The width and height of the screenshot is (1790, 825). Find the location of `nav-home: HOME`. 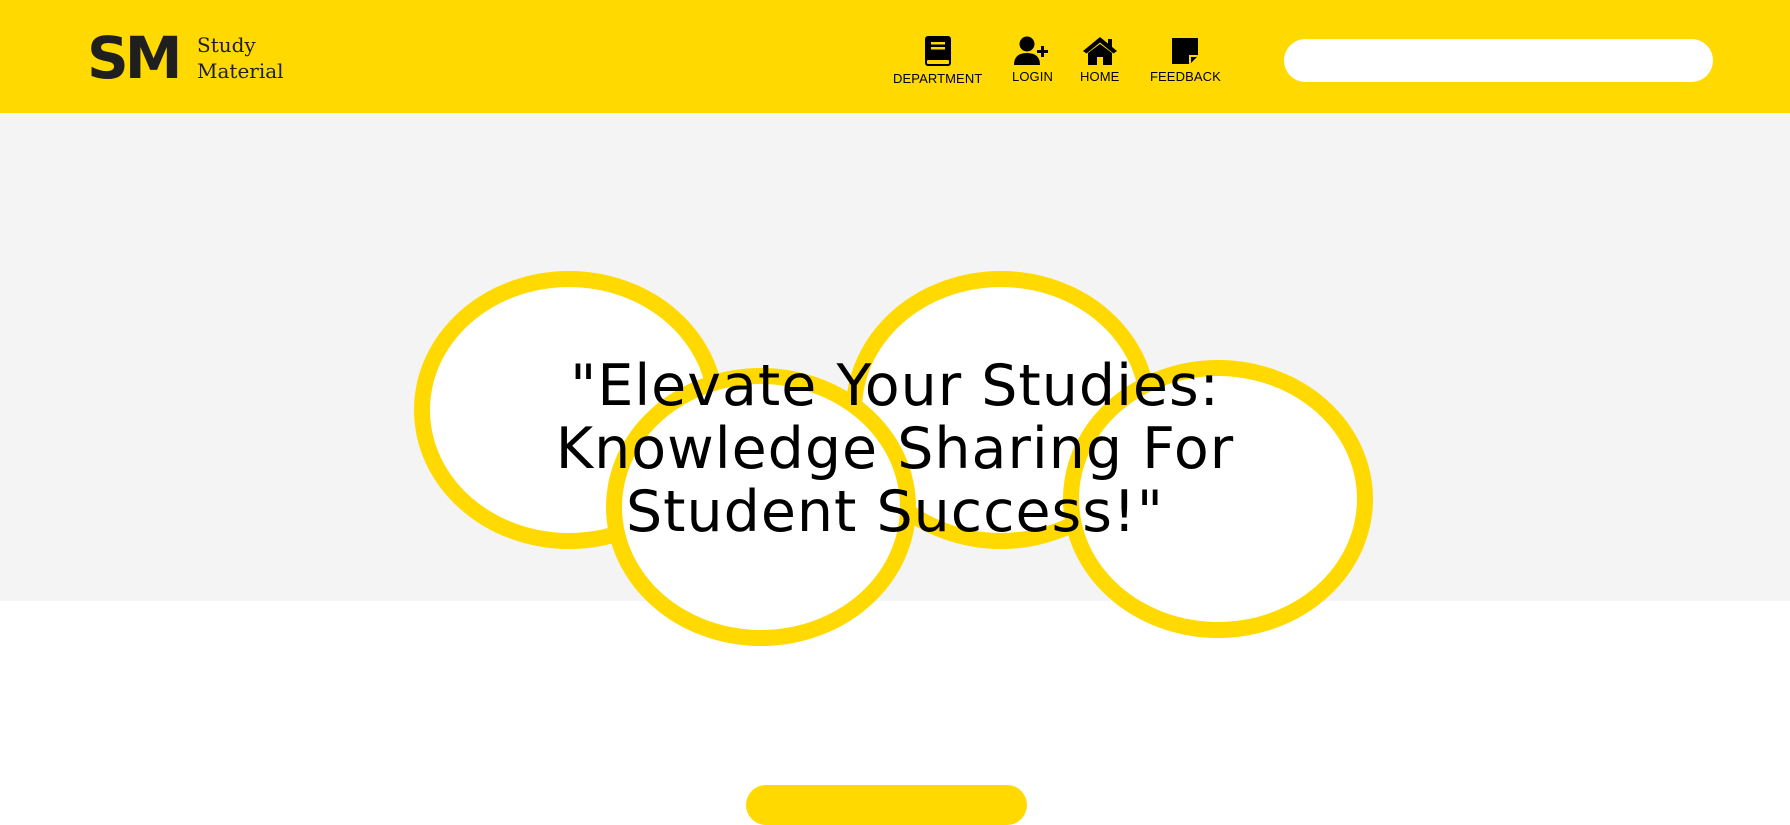

nav-home: HOME is located at coordinates (1099, 60).